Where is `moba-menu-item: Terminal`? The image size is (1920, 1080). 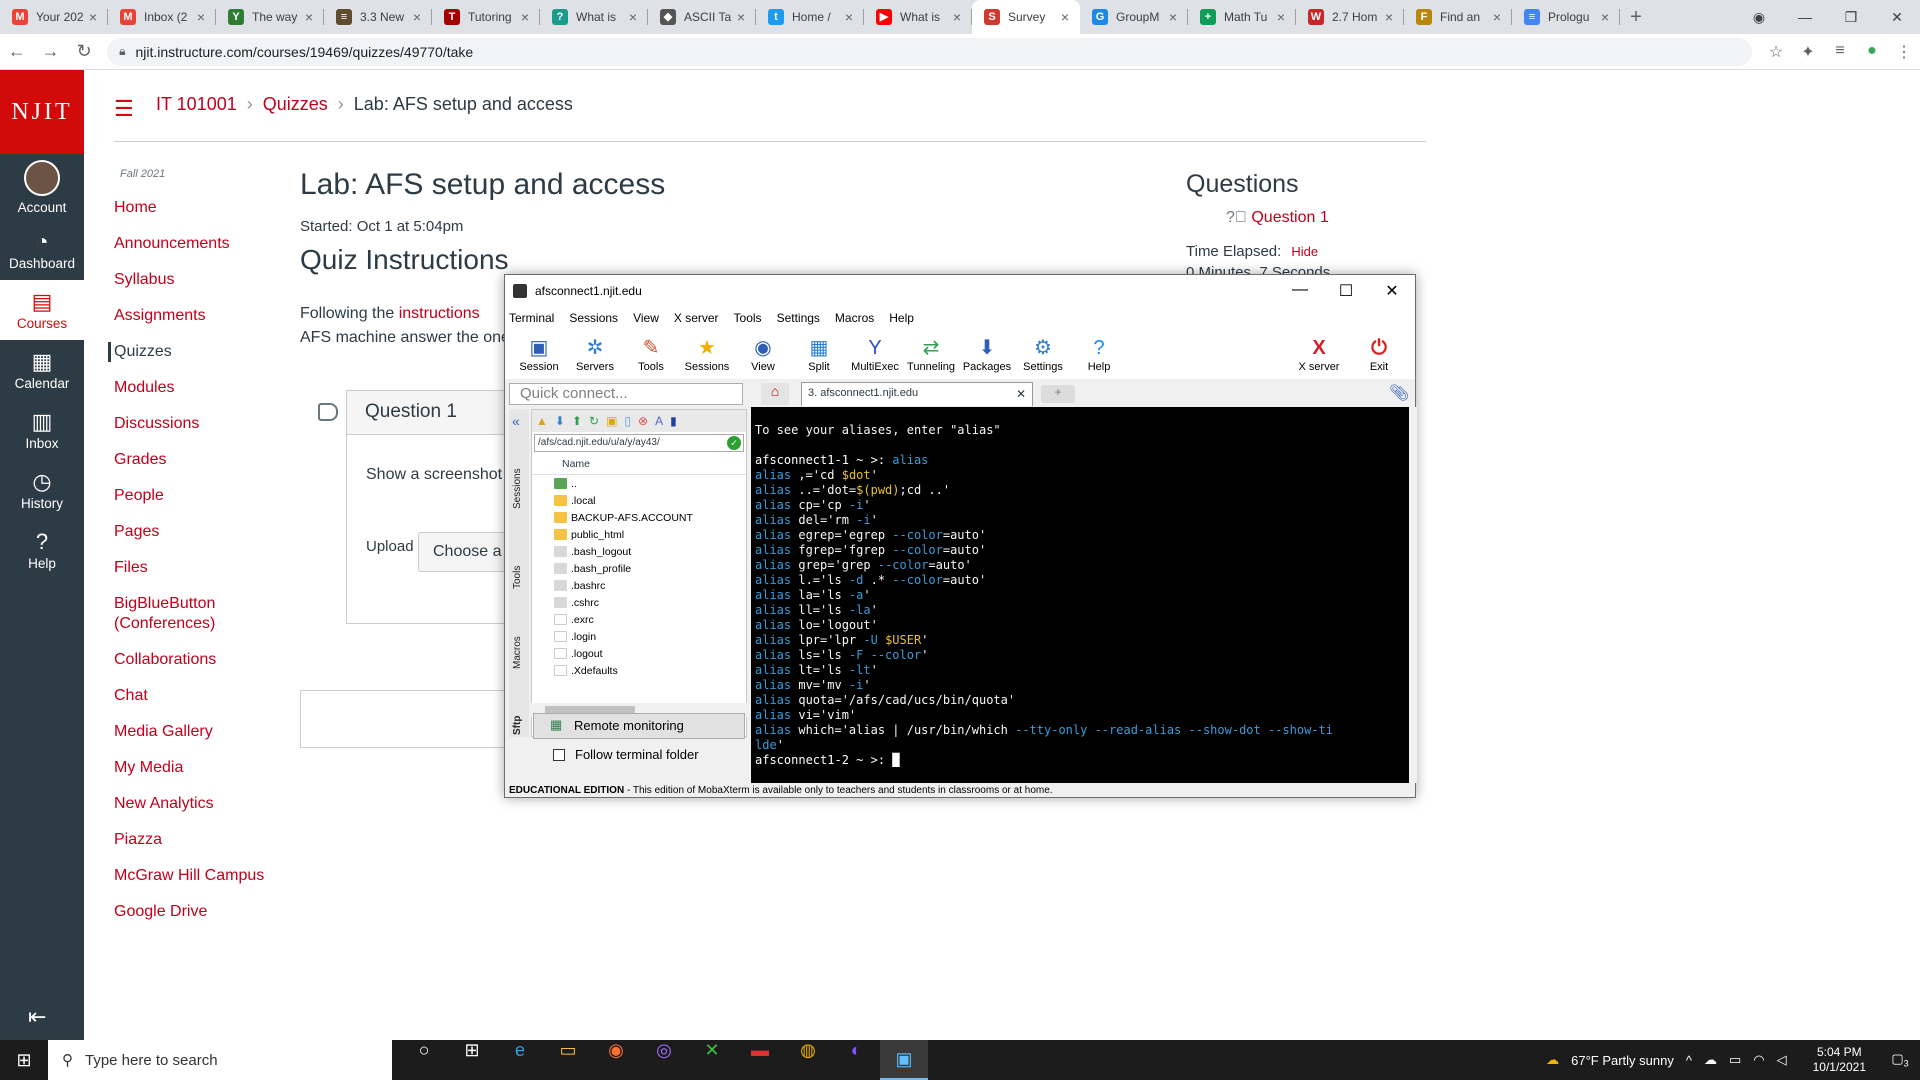
moba-menu-item: Terminal is located at coordinates (531, 318).